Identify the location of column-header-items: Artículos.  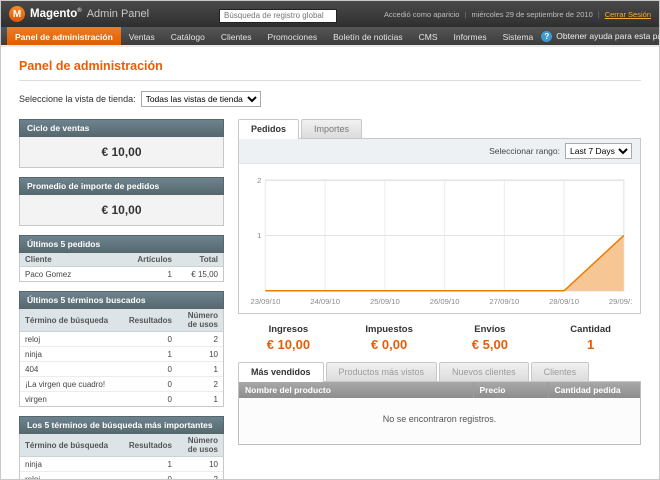
(154, 260).